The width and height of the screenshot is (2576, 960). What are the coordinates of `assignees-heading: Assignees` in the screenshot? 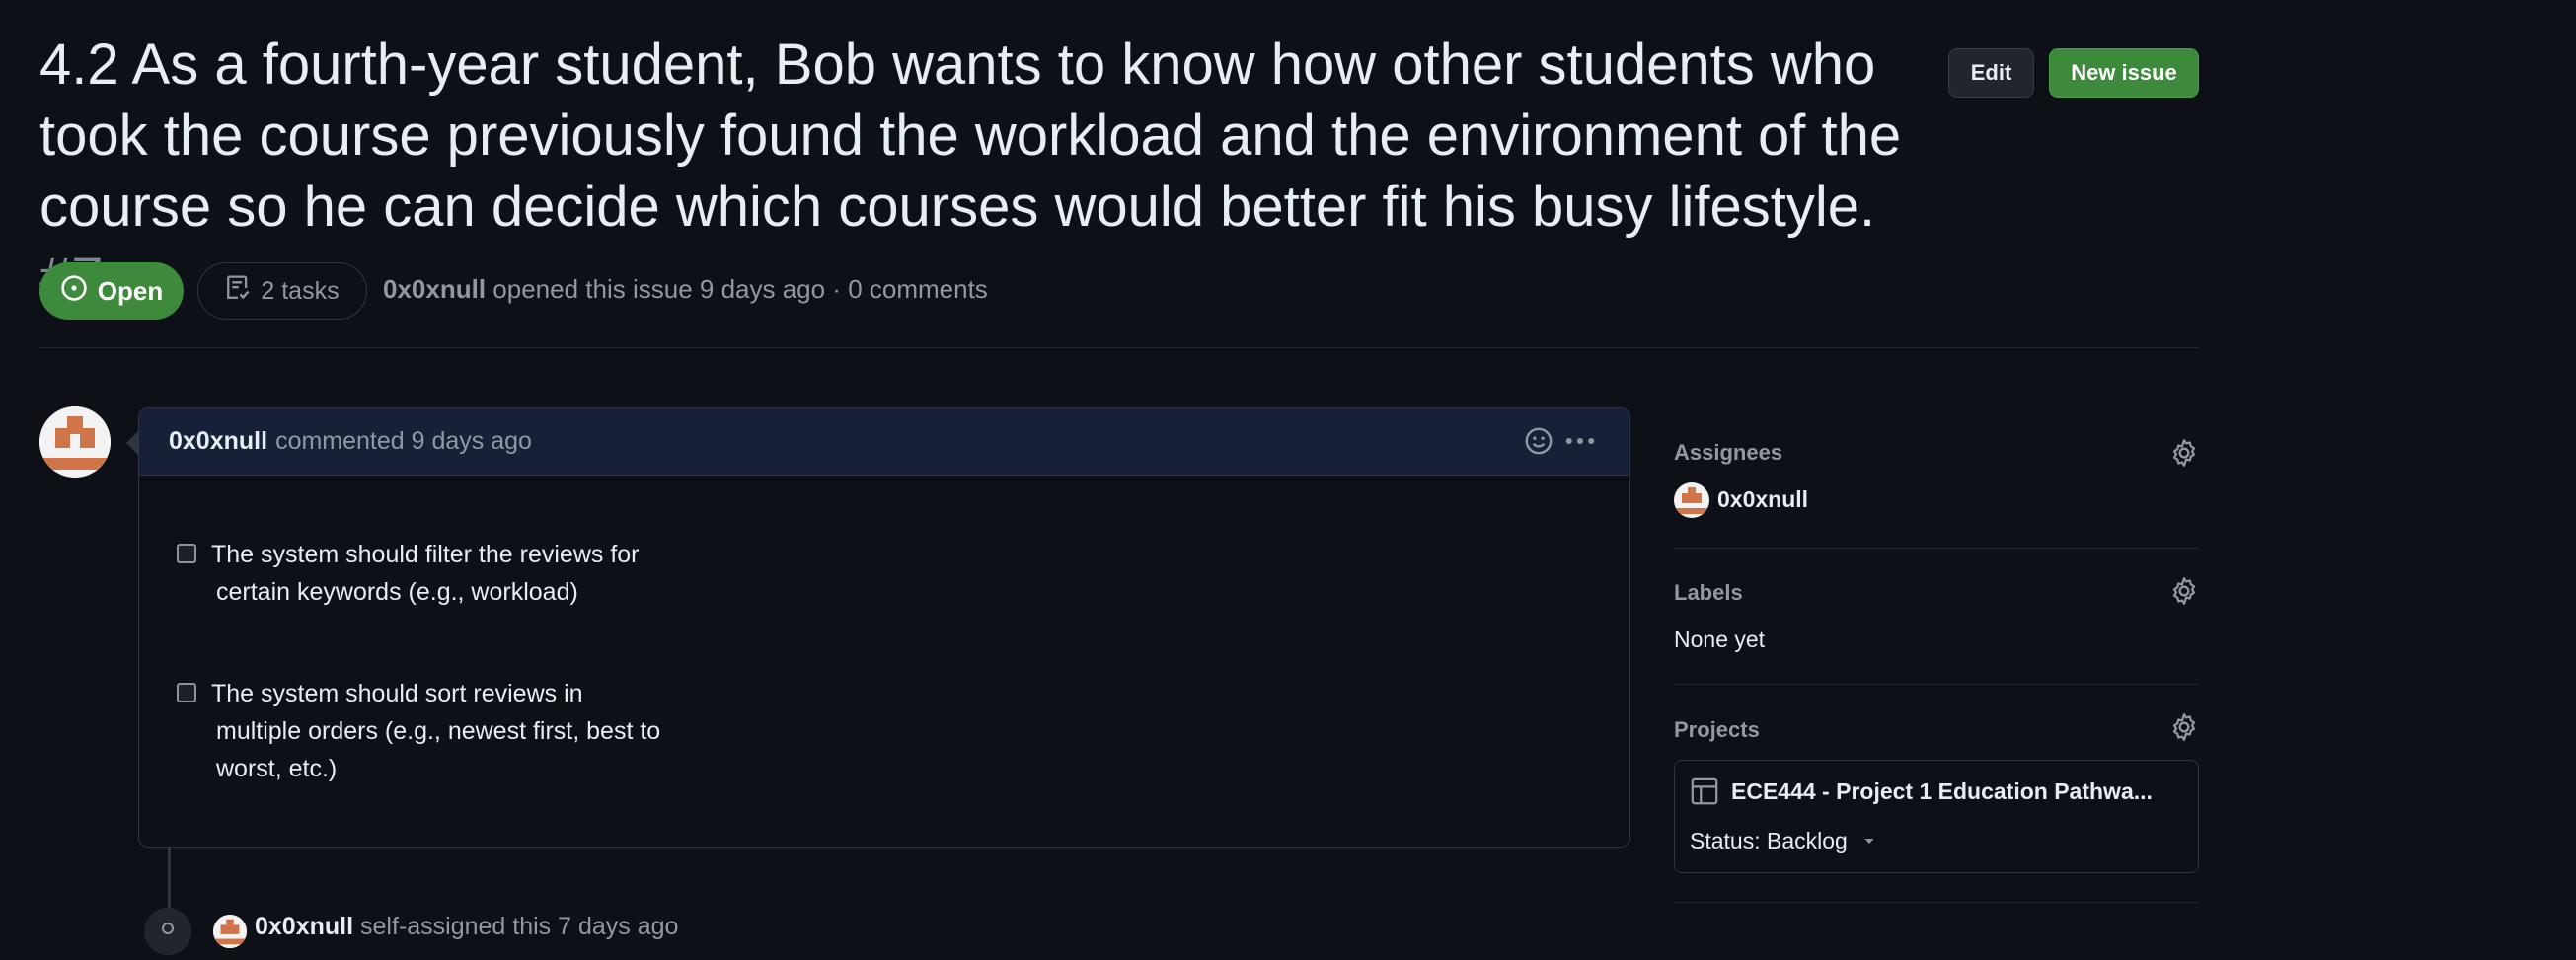 It's located at (1728, 453).